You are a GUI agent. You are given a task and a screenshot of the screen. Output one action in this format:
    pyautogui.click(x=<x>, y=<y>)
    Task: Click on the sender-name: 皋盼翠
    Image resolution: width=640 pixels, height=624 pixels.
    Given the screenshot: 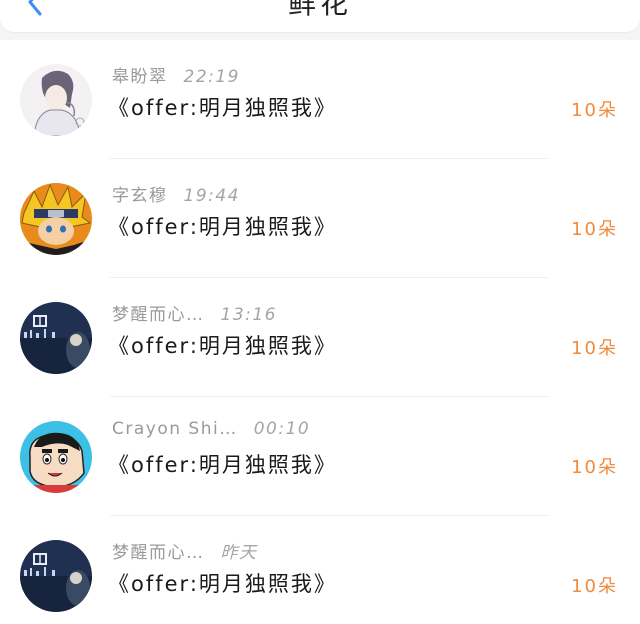 What is the action you would take?
    pyautogui.click(x=140, y=77)
    